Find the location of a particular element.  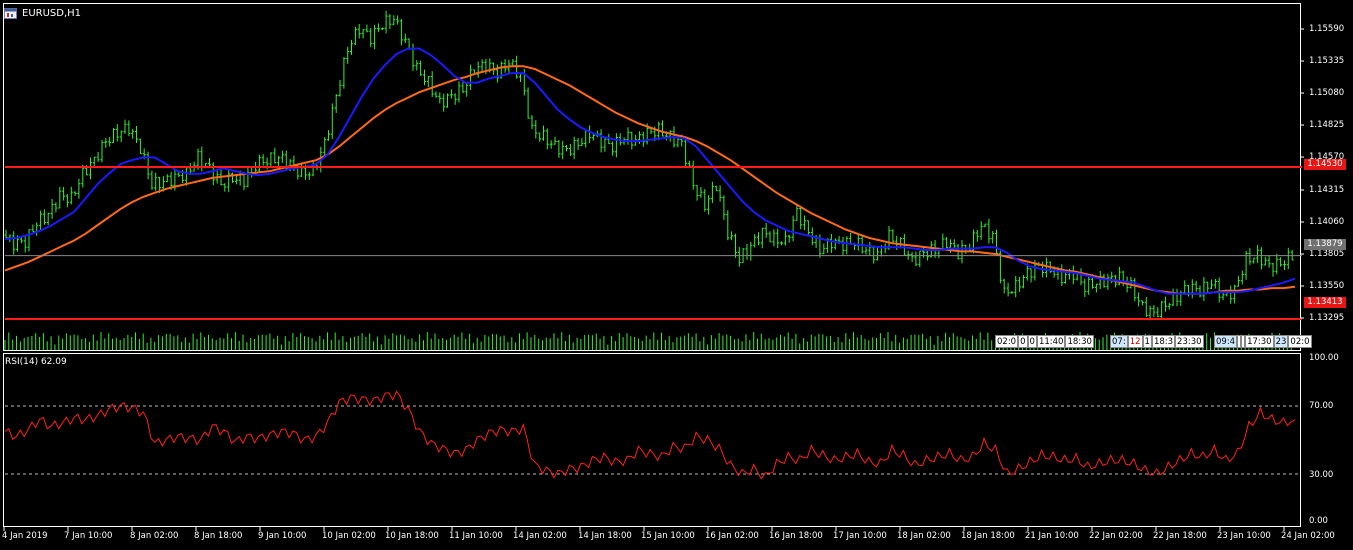

time-label: 17 Jan 10:00 is located at coordinates (860, 536).